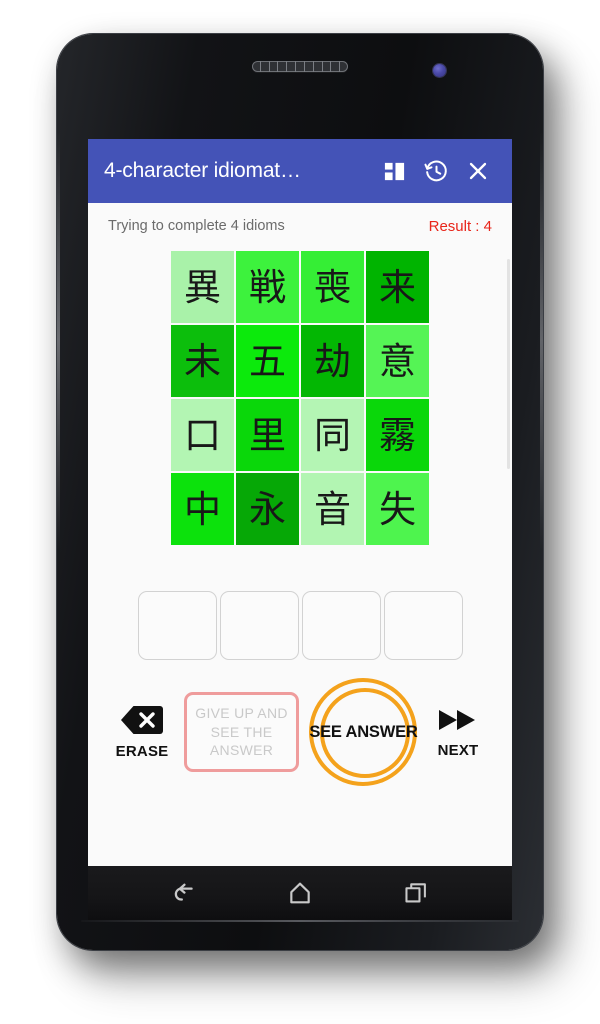  I want to click on character-cell: 劫, so click(332, 361).